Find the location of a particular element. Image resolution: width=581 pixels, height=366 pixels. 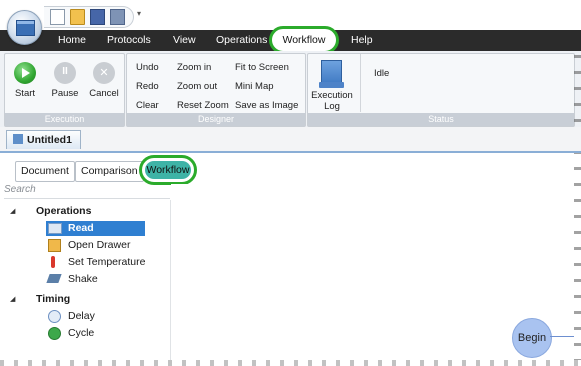

document-tab-label: Untitled1 is located at coordinates (49, 140).